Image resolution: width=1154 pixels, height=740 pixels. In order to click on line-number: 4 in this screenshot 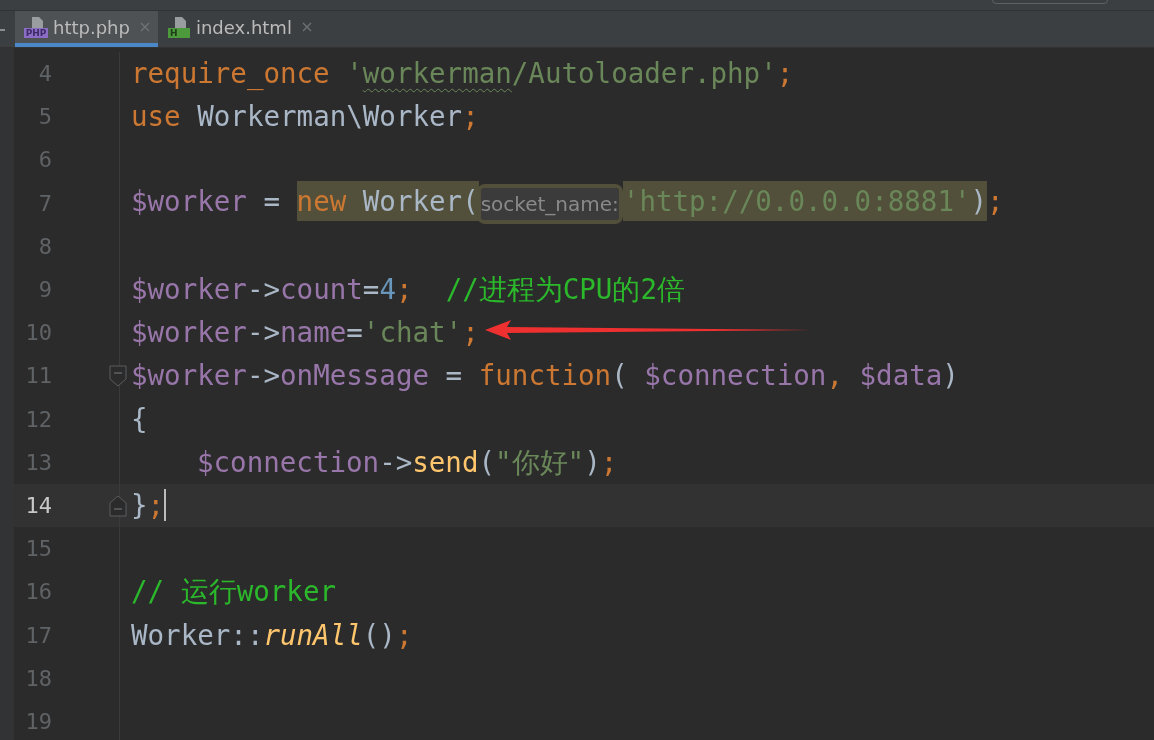, I will do `click(44, 74)`.